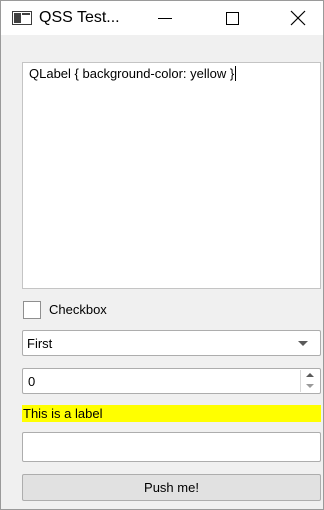  I want to click on maximize-button, so click(234, 18).